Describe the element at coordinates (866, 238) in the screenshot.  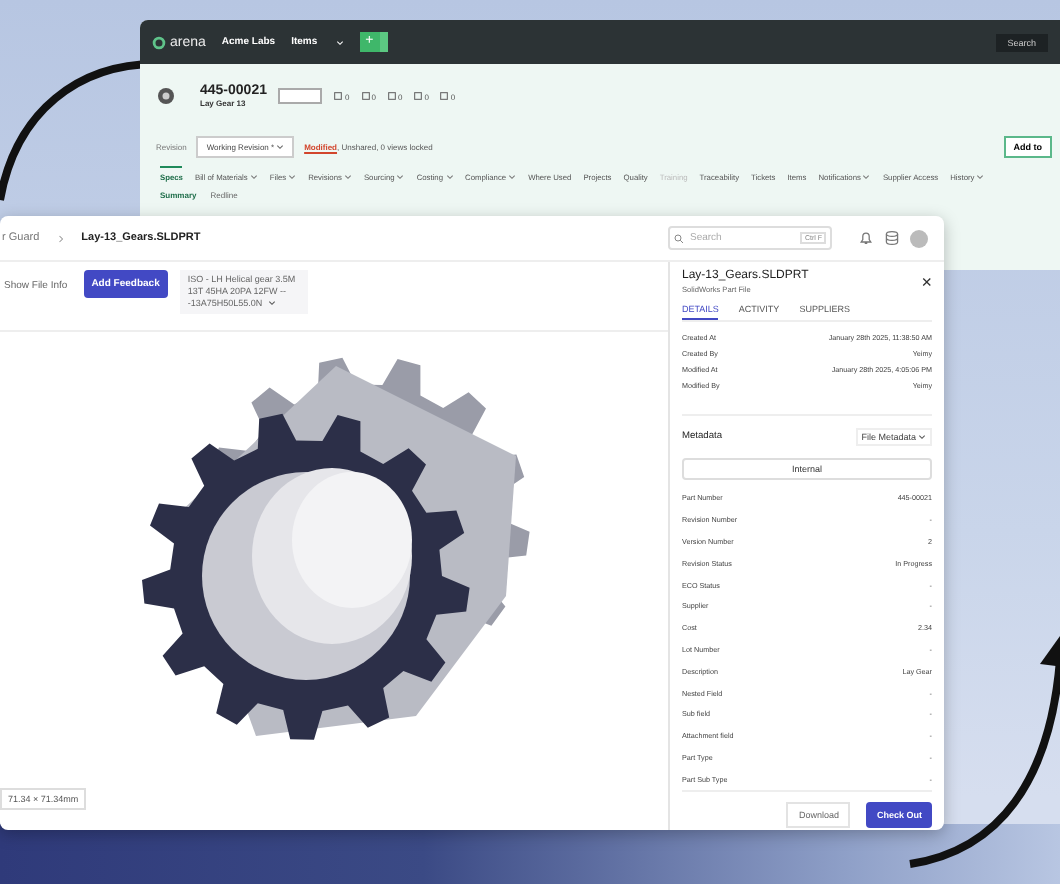
I see `bell-icon` at that location.